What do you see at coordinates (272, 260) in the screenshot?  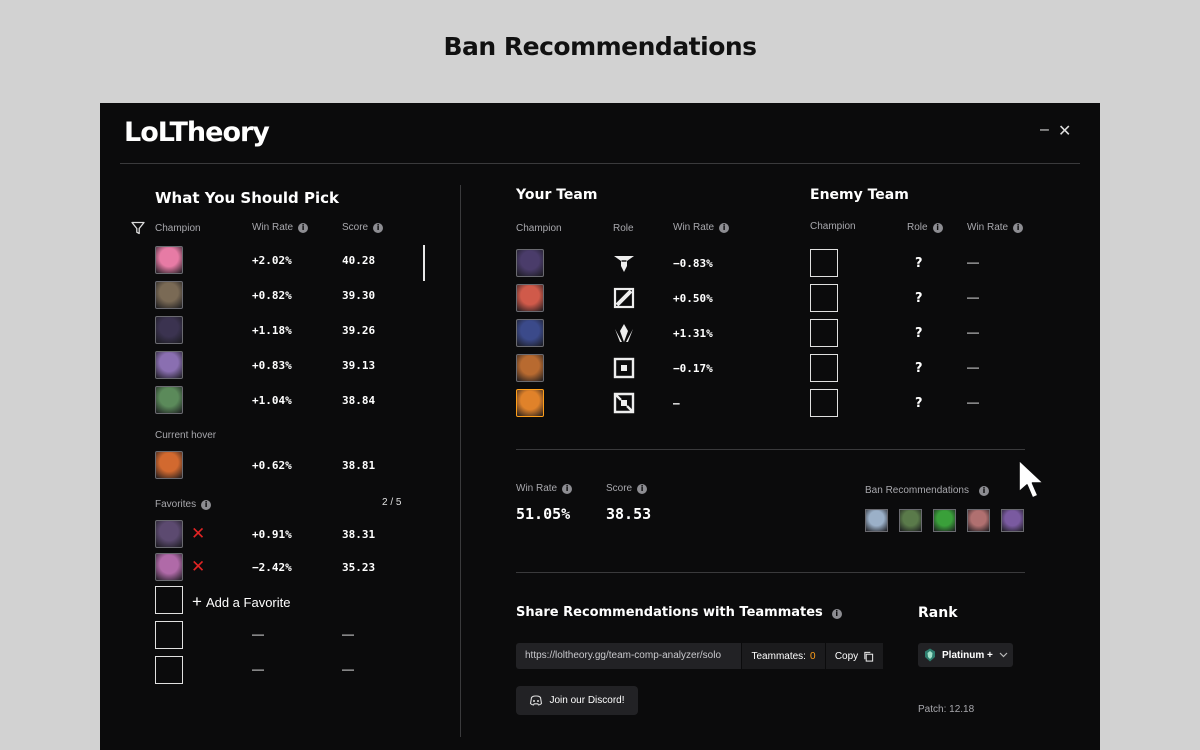 I see `pick-win-rate: +2.02%` at bounding box center [272, 260].